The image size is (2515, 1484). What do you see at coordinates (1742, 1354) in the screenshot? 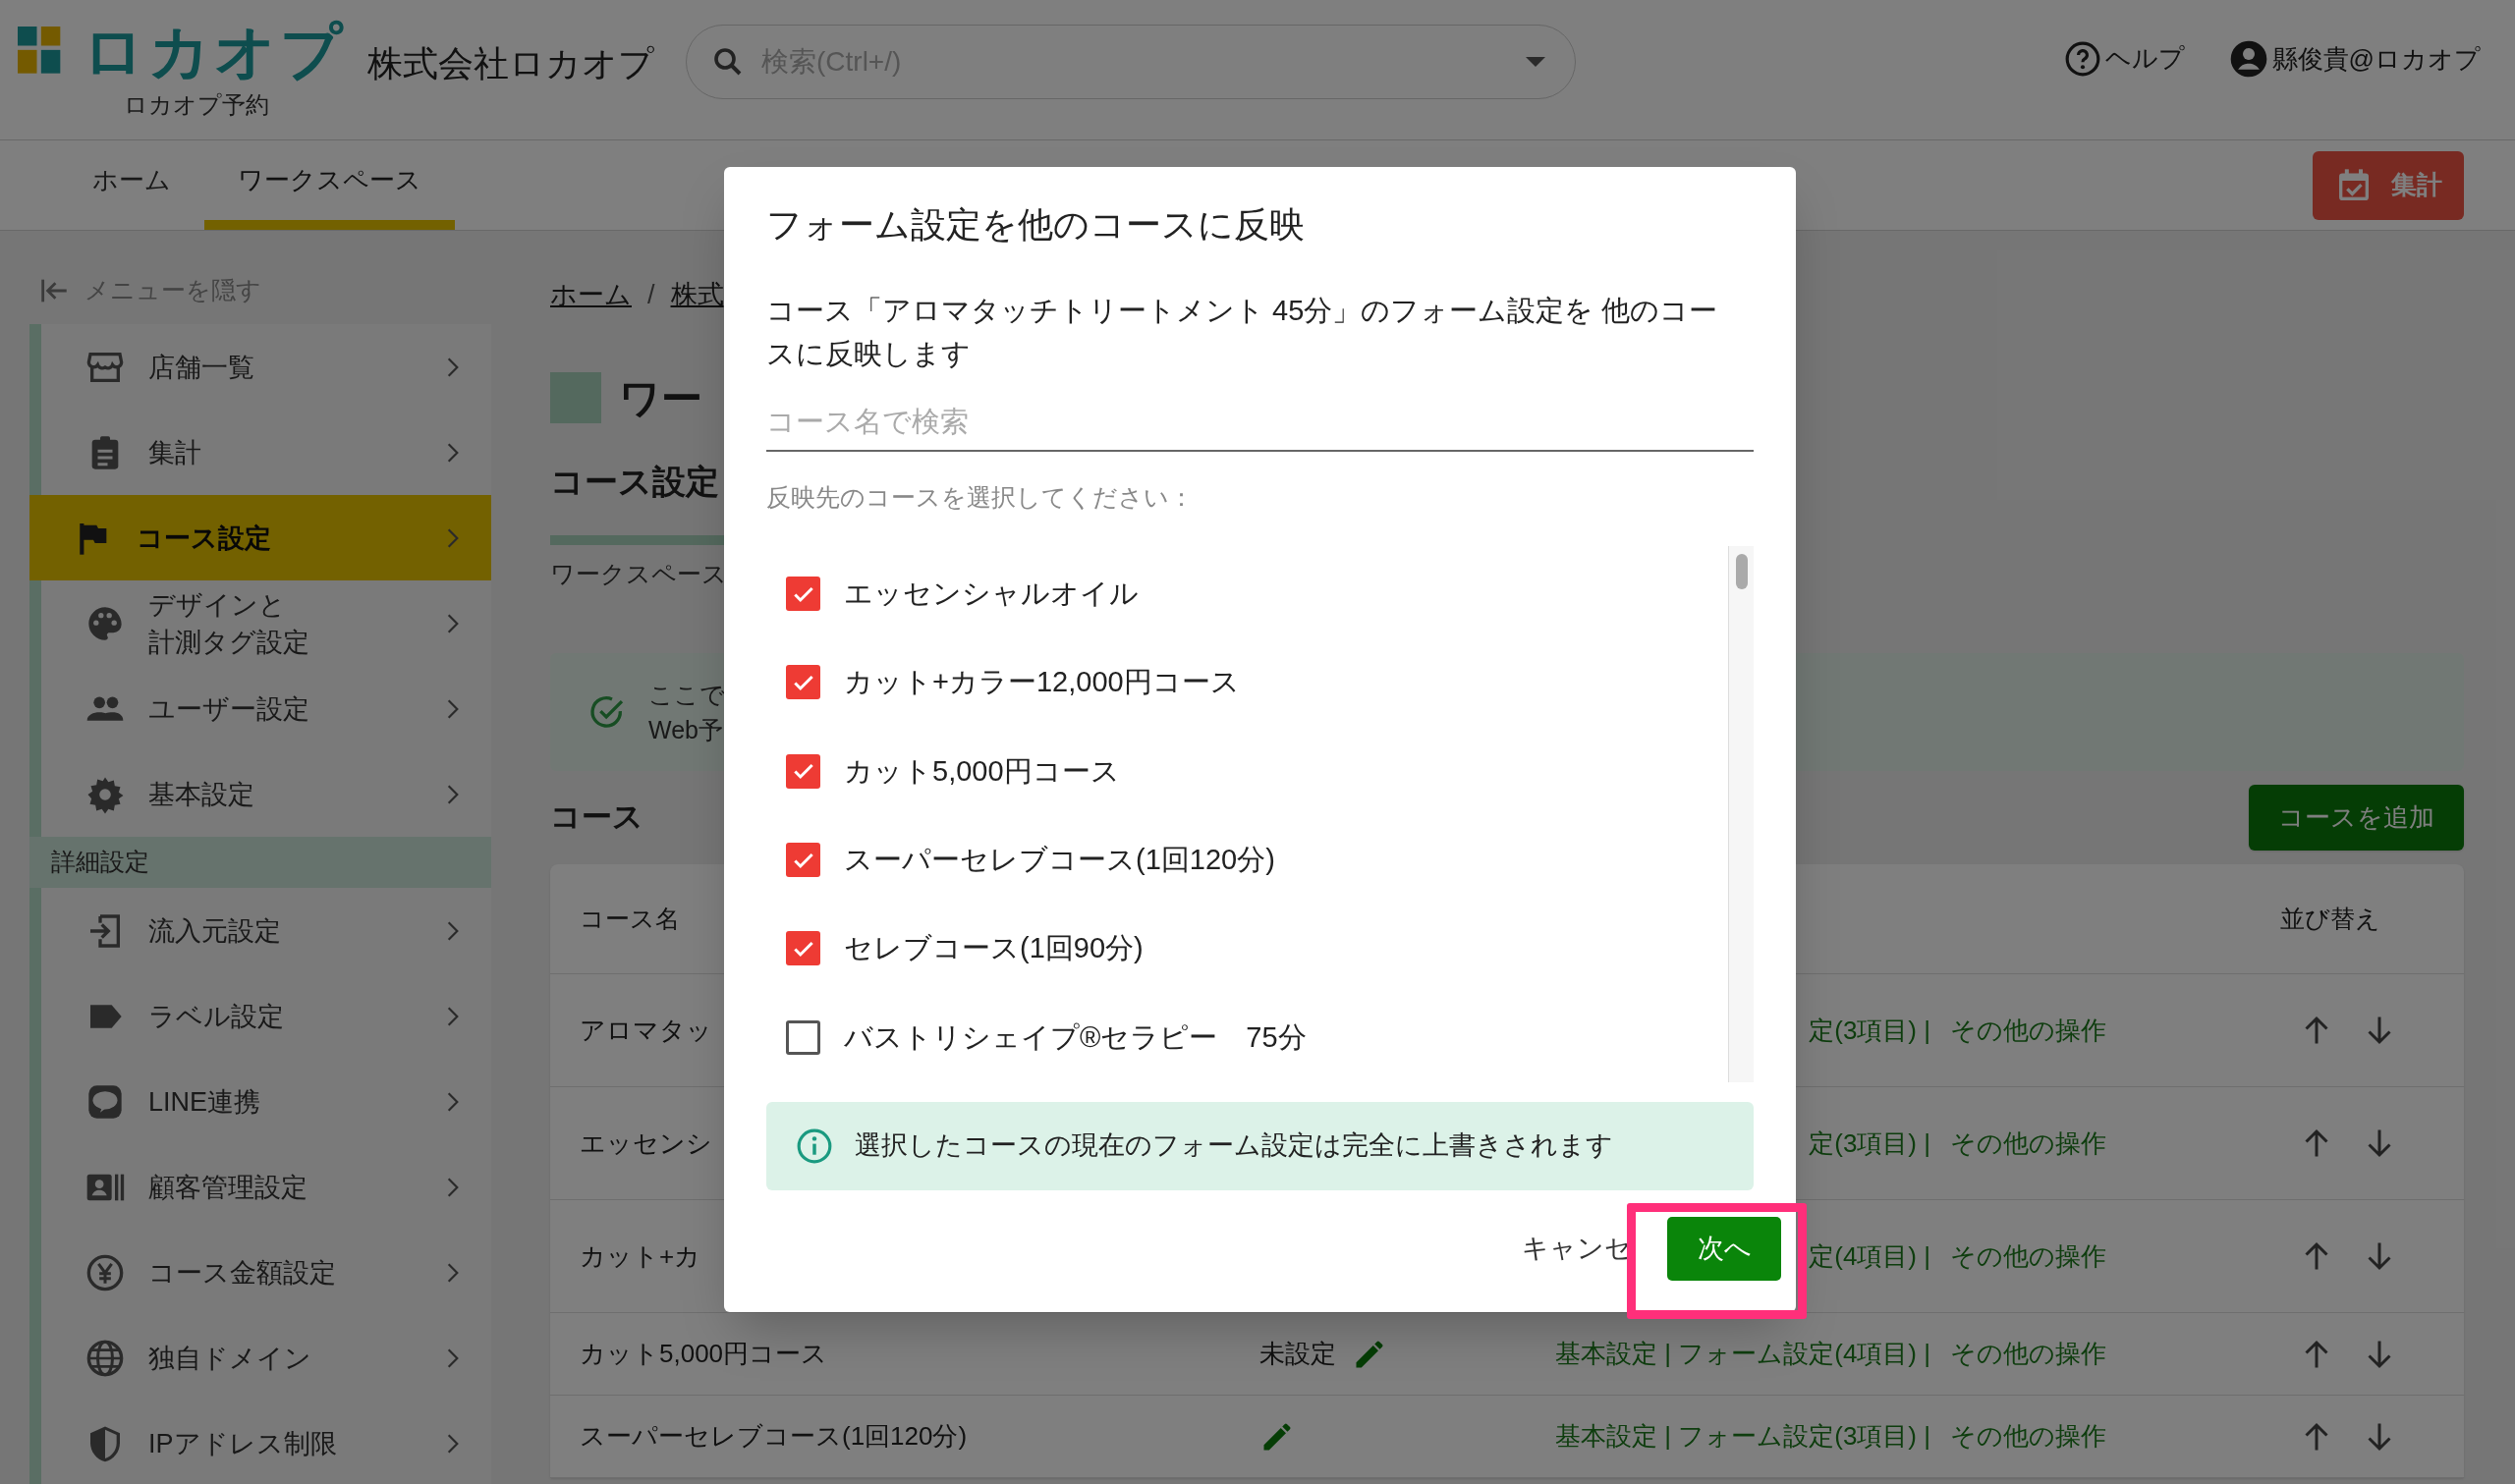
I see `settings-links: 基本設定 | フォーム設定(4項目) |` at bounding box center [1742, 1354].